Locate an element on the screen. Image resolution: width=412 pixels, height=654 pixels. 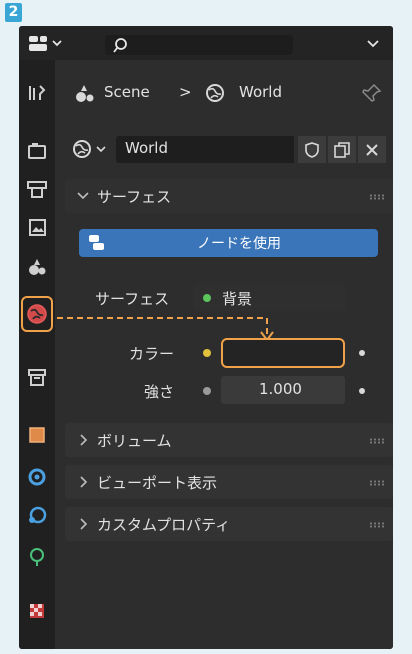
close-icon is located at coordinates (372, 149).